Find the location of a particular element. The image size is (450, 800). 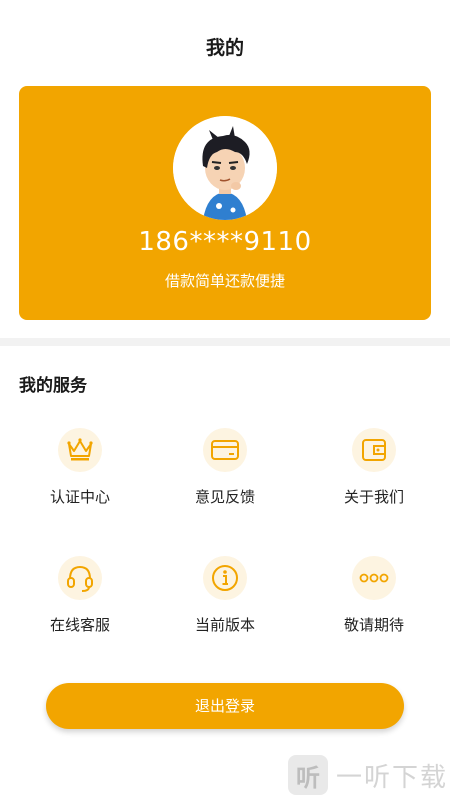

service-label: 当前版本 is located at coordinates (224, 625).